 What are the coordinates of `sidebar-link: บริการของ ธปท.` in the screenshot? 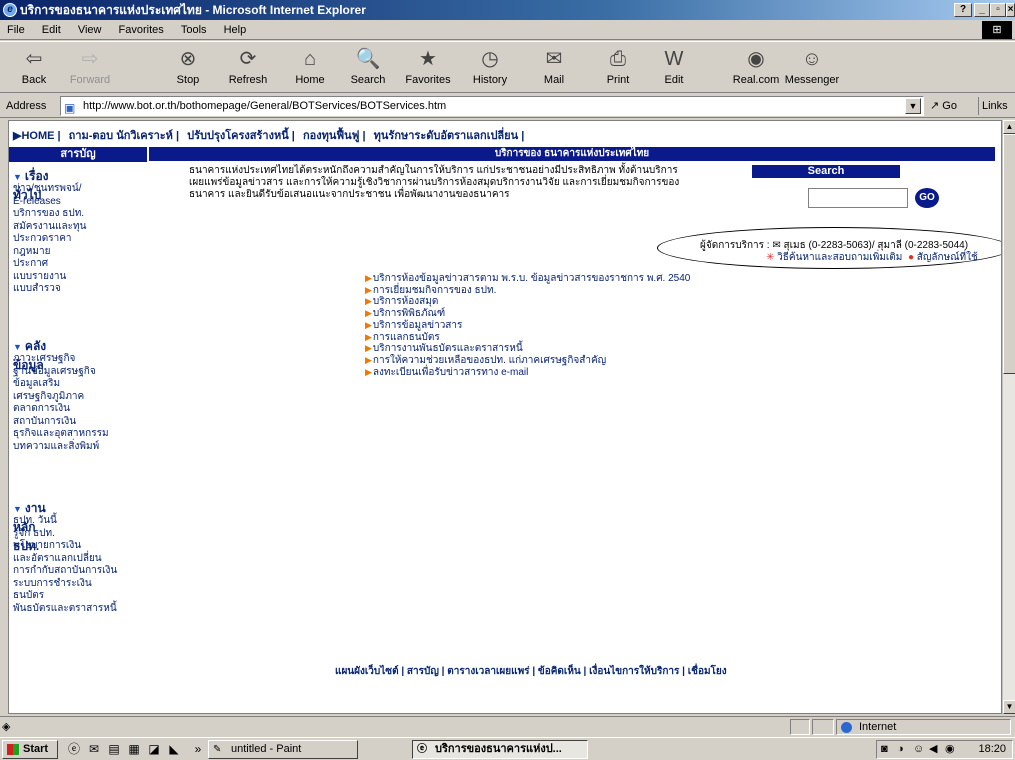 It's located at (80, 214).